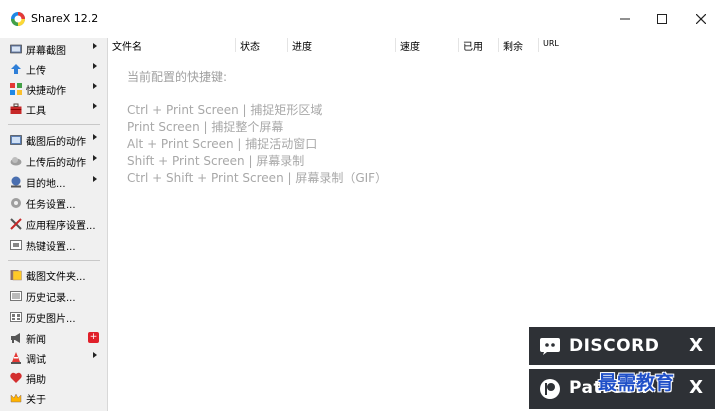  I want to click on sidebar-item-tools: 工具, so click(53, 109).